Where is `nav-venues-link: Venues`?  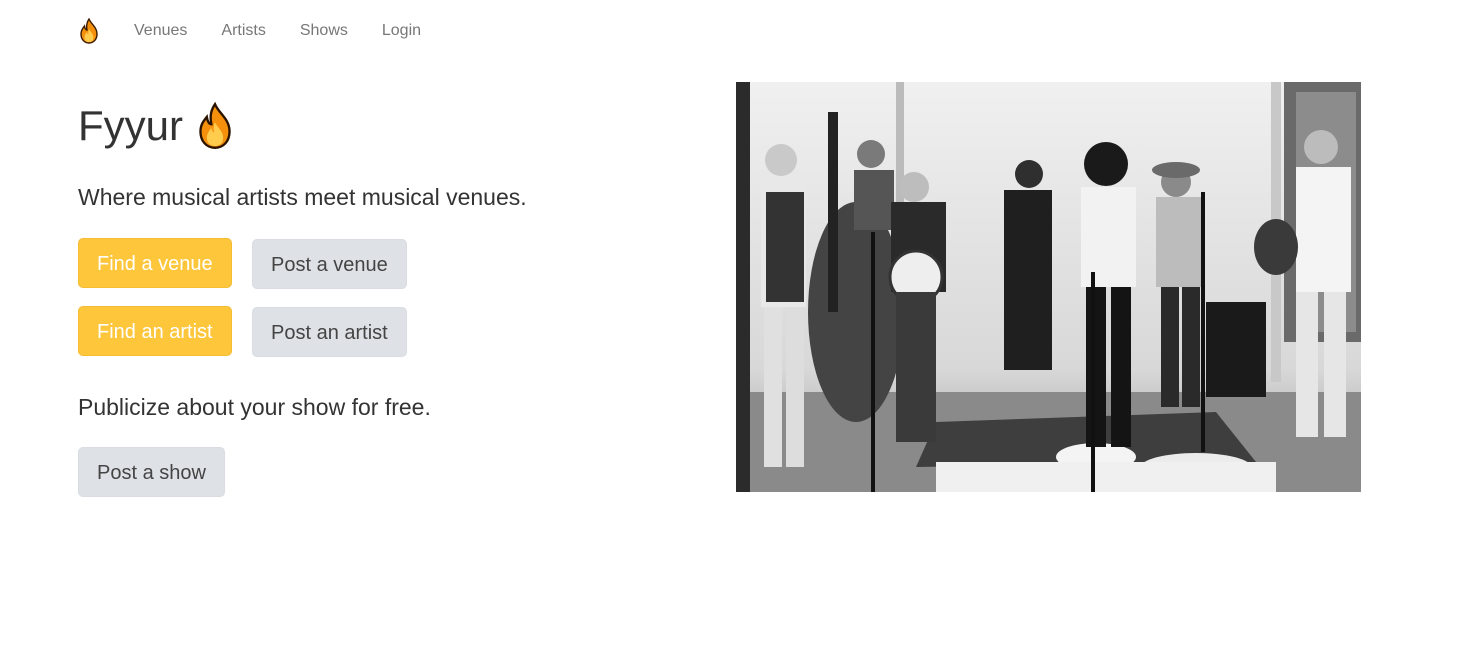
nav-venues-link: Venues is located at coordinates (160, 31).